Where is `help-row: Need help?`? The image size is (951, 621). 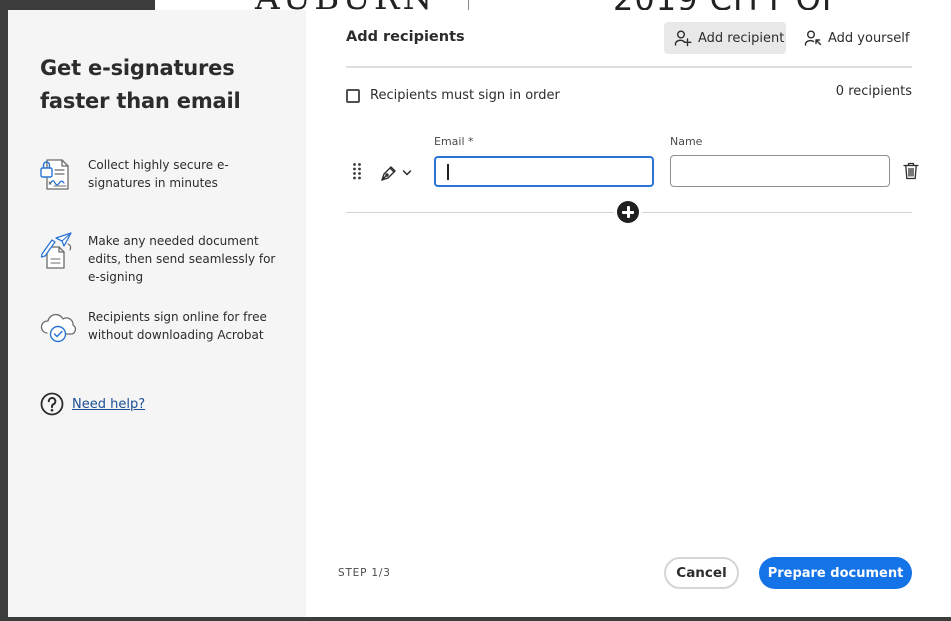 help-row: Need help? is located at coordinates (92, 404).